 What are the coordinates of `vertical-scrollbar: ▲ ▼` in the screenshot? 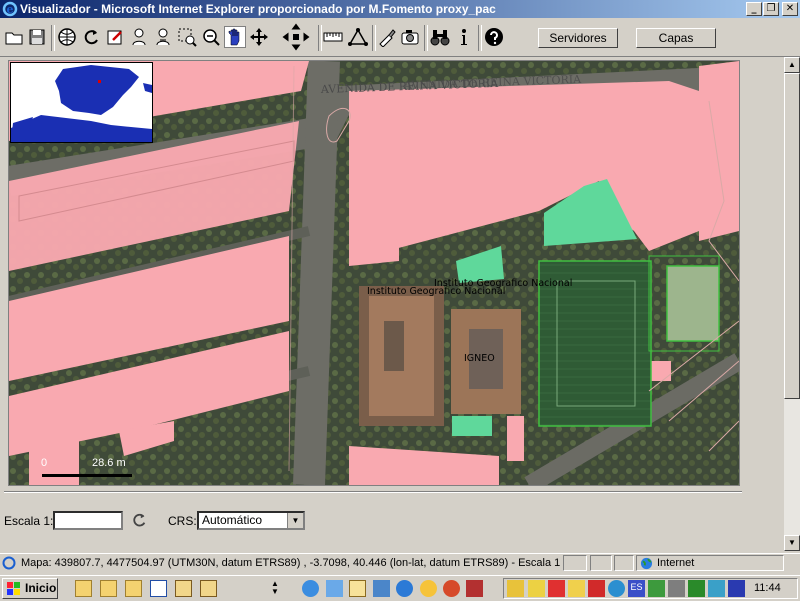 It's located at (792, 304).